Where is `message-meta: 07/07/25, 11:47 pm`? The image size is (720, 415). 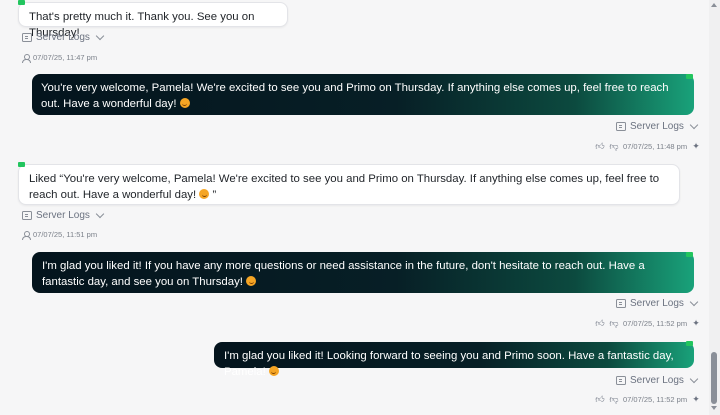 message-meta: 07/07/25, 11:47 pm is located at coordinates (60, 58).